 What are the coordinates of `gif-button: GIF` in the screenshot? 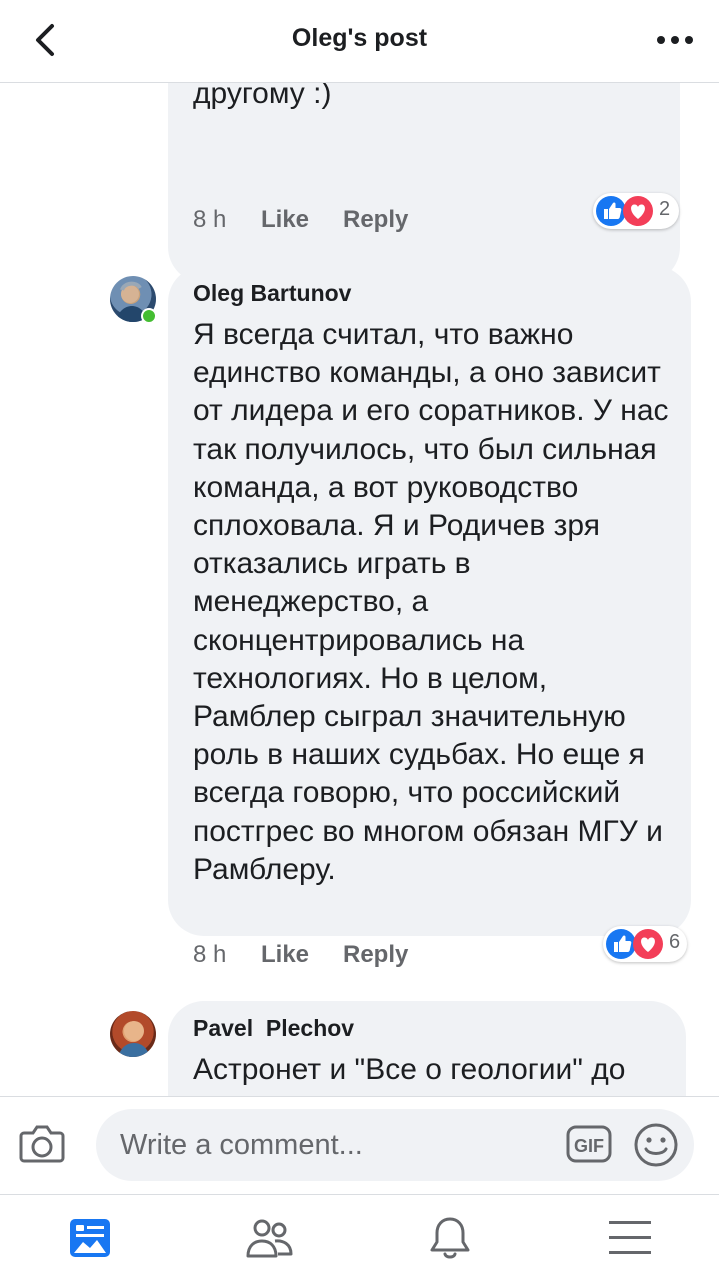 It's located at (589, 1144).